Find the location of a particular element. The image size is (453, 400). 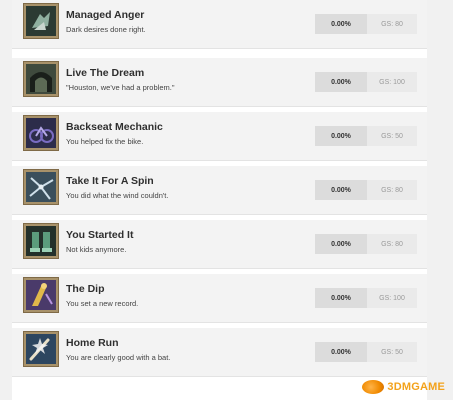

bat-icon is located at coordinates (41, 349).